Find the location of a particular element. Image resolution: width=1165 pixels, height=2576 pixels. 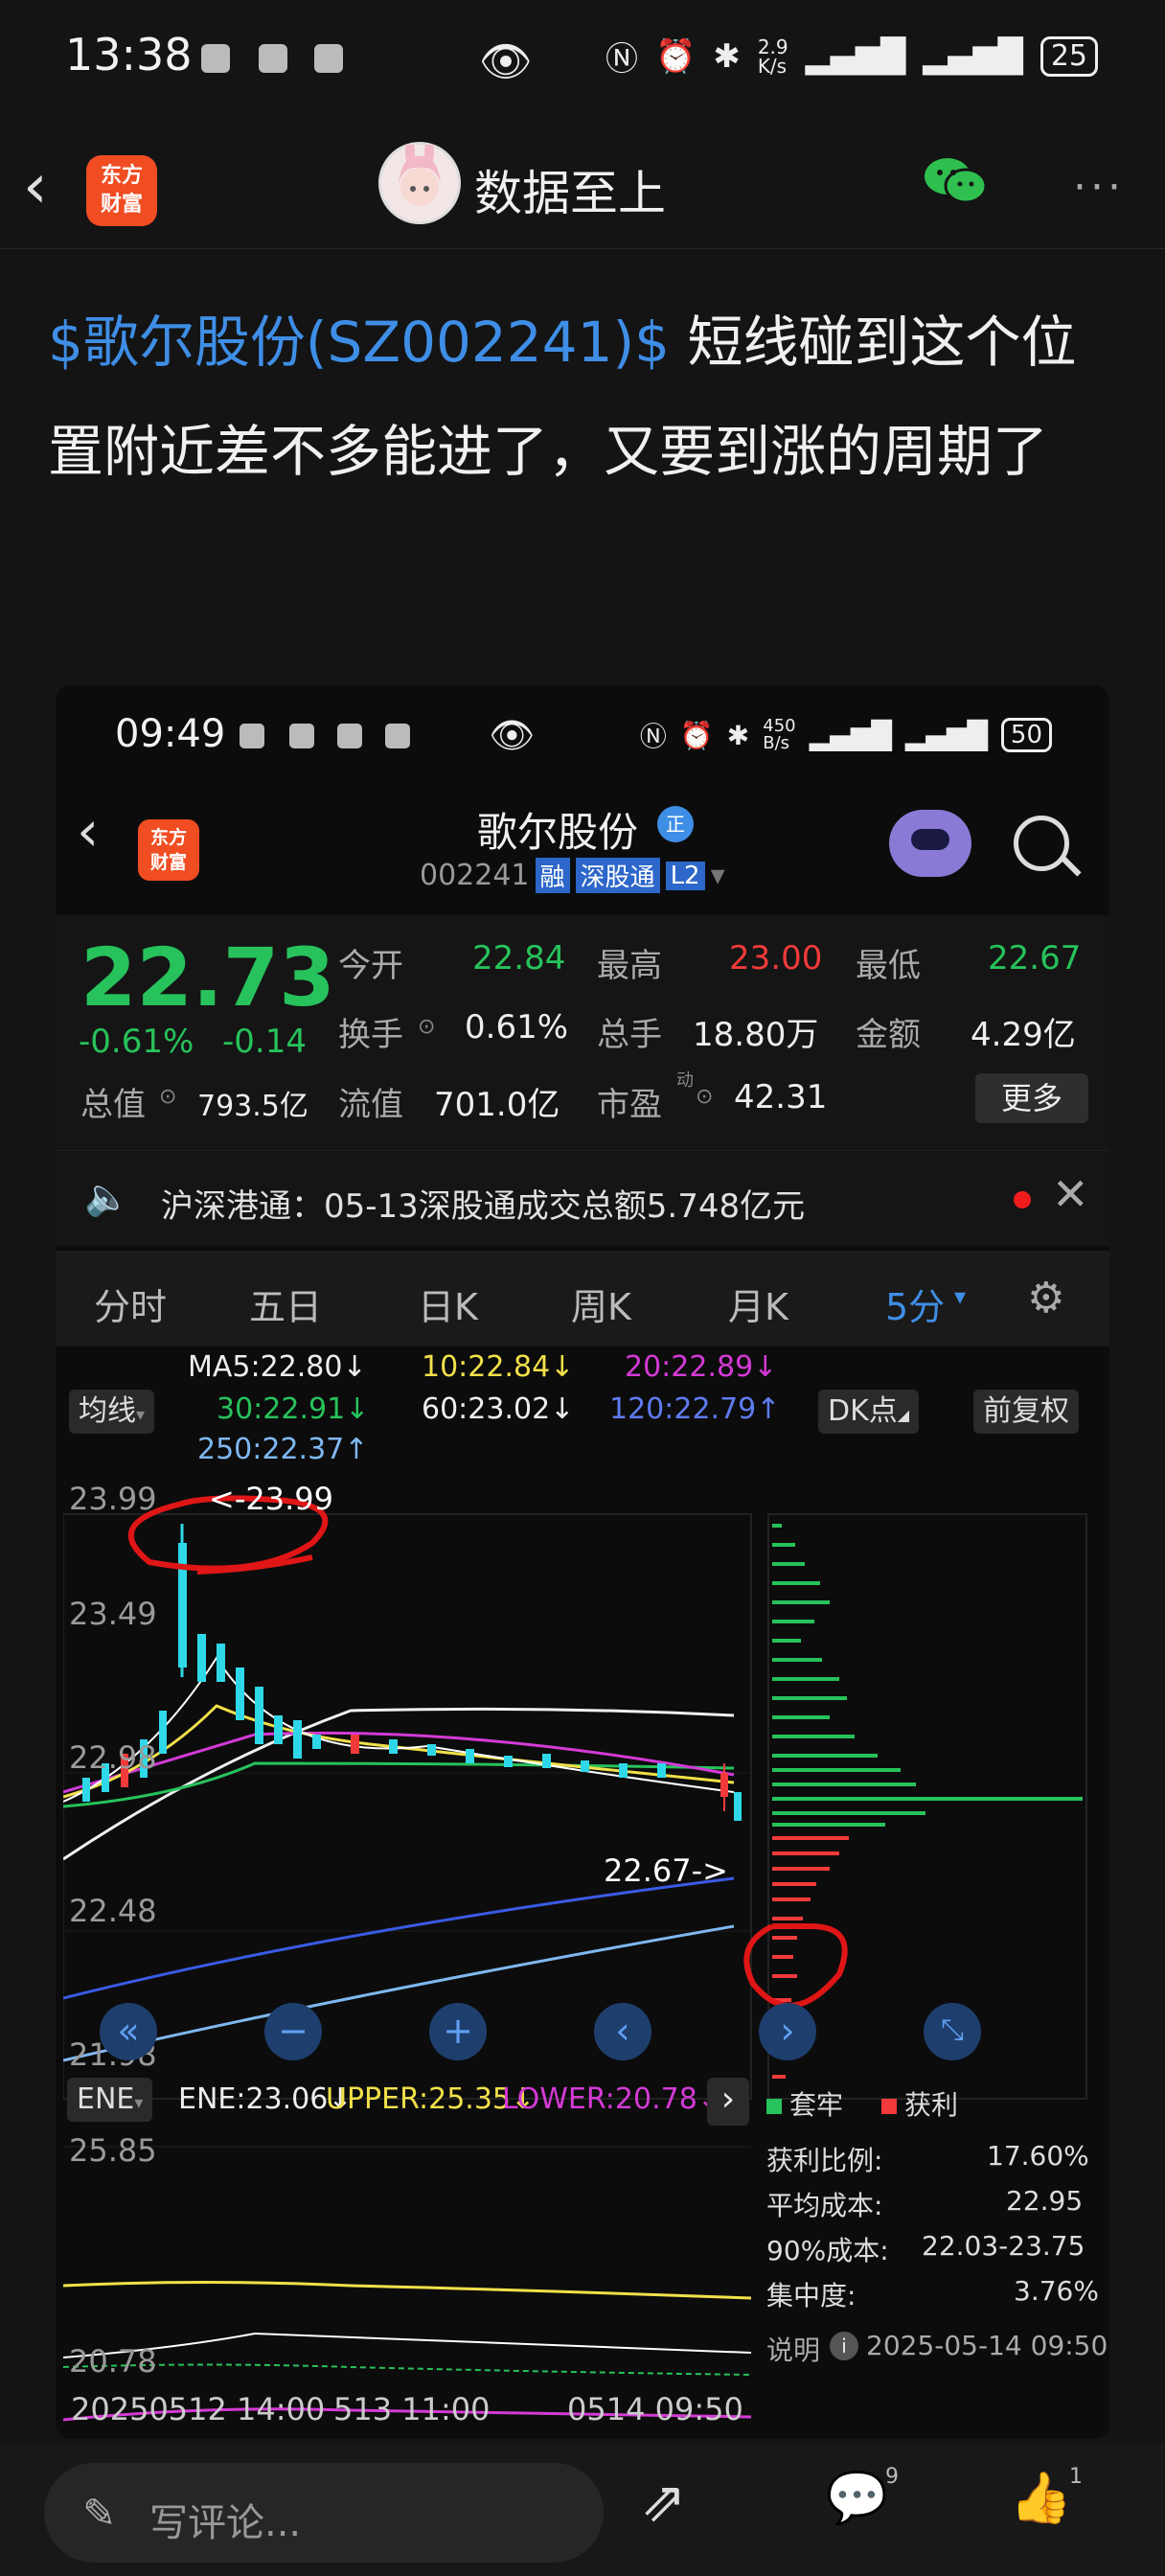

corner-icon: ◢ is located at coordinates (904, 1415).